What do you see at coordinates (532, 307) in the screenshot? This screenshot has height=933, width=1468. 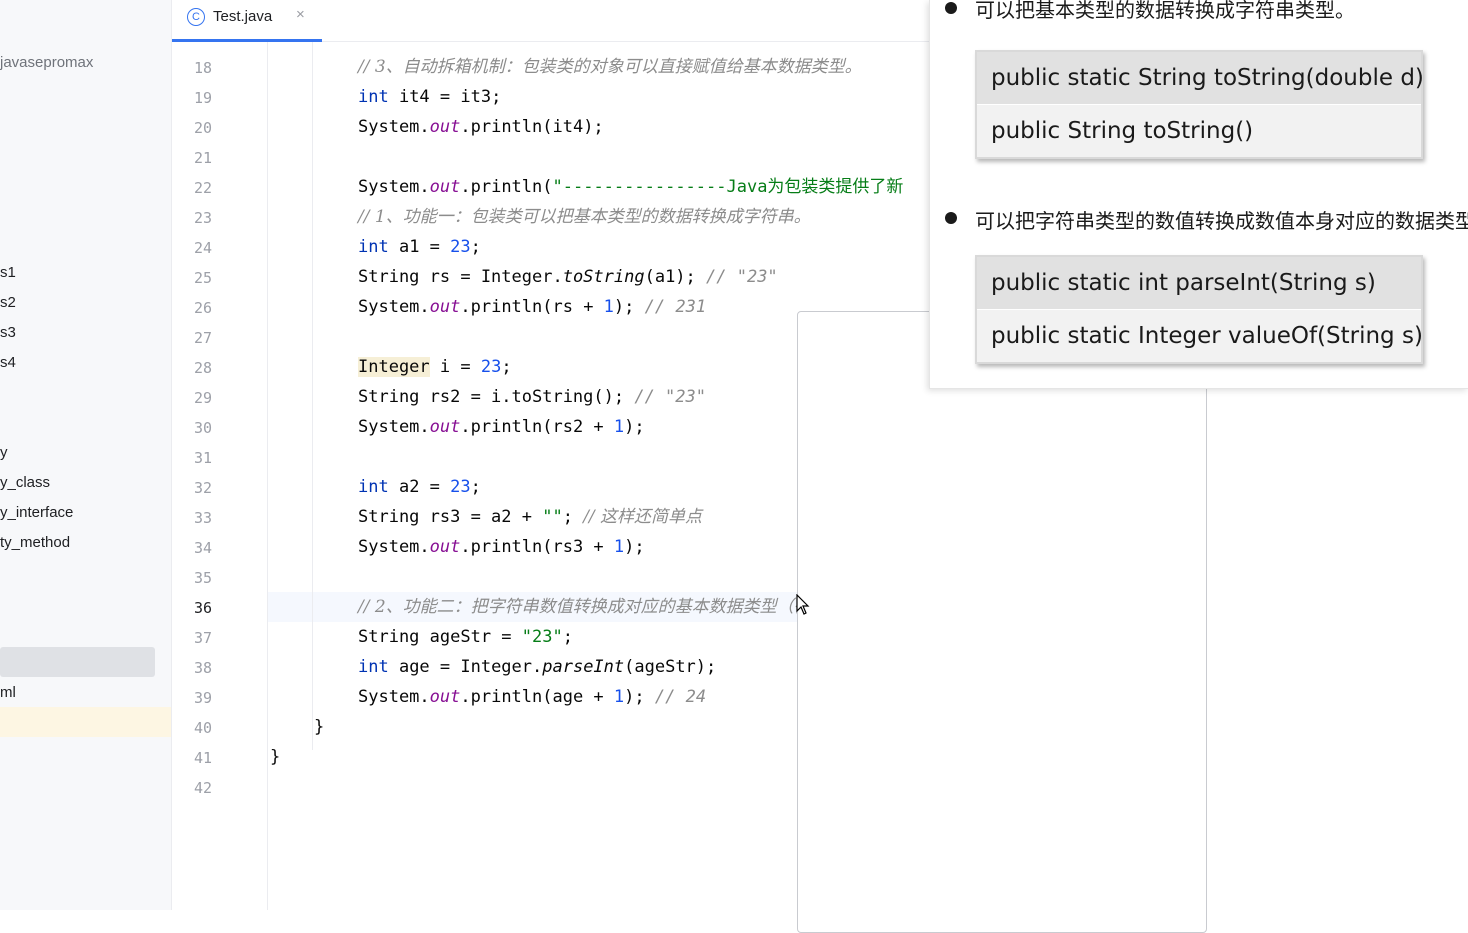 I see `code-line-26: System.out.println(rs + 1); // 231` at bounding box center [532, 307].